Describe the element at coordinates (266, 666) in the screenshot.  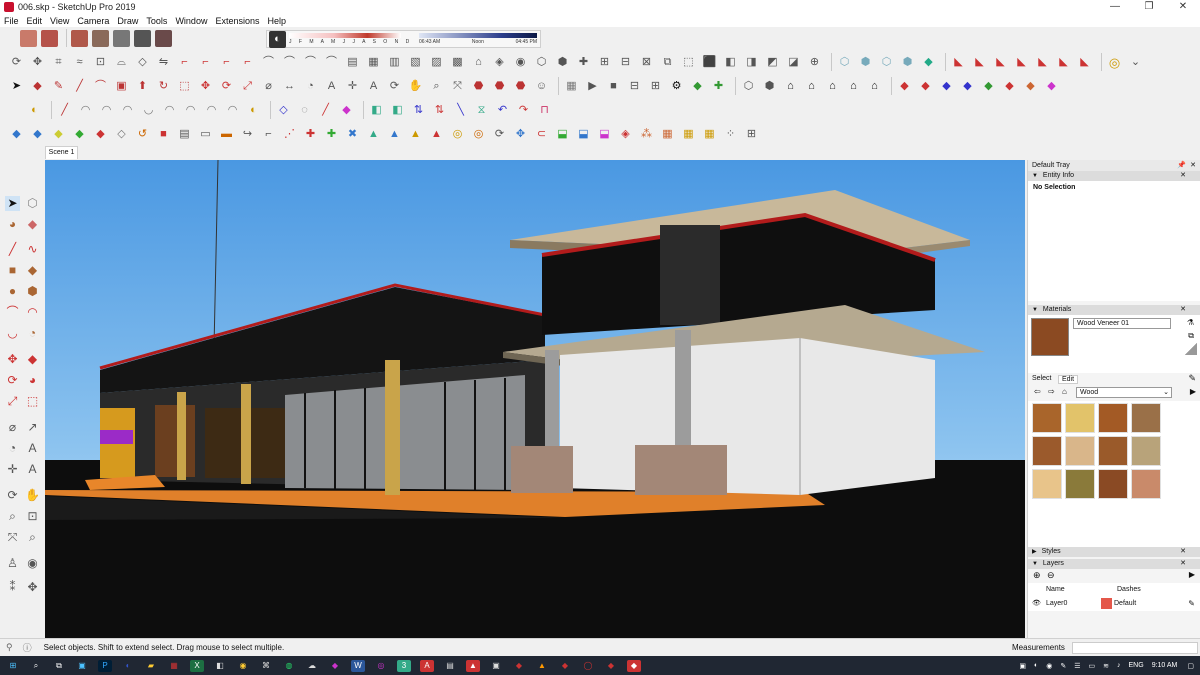
I see `app-icon-3: ⌘` at that location.